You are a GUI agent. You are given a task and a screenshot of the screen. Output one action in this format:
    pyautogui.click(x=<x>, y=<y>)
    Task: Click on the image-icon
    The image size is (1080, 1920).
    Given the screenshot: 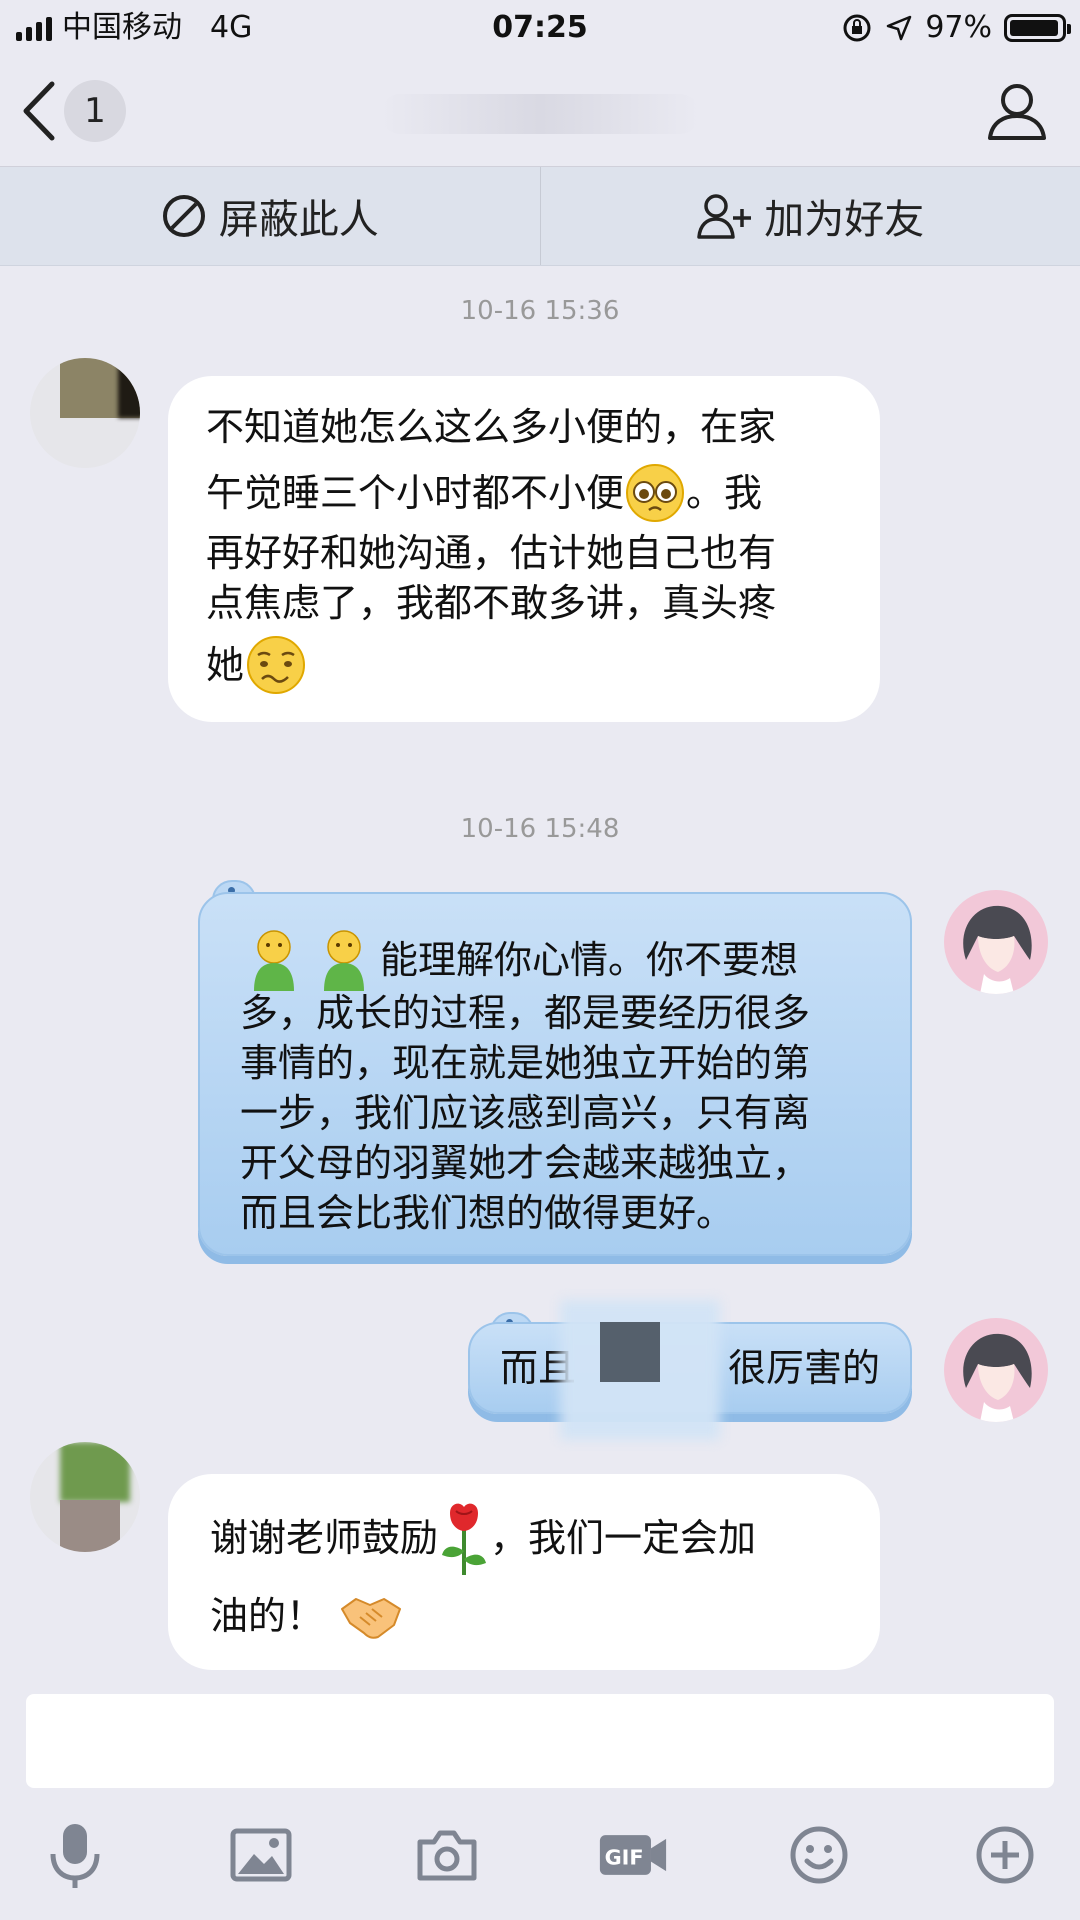 What is the action you would take?
    pyautogui.click(x=261, y=1855)
    